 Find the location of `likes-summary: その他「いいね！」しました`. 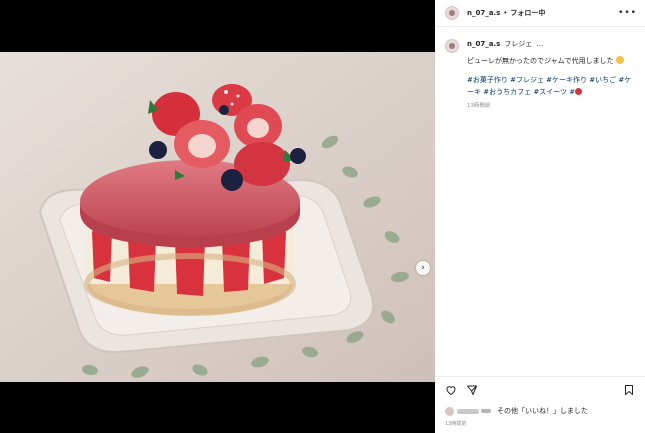

likes-summary: その他「いいね！」しました is located at coordinates (540, 406).